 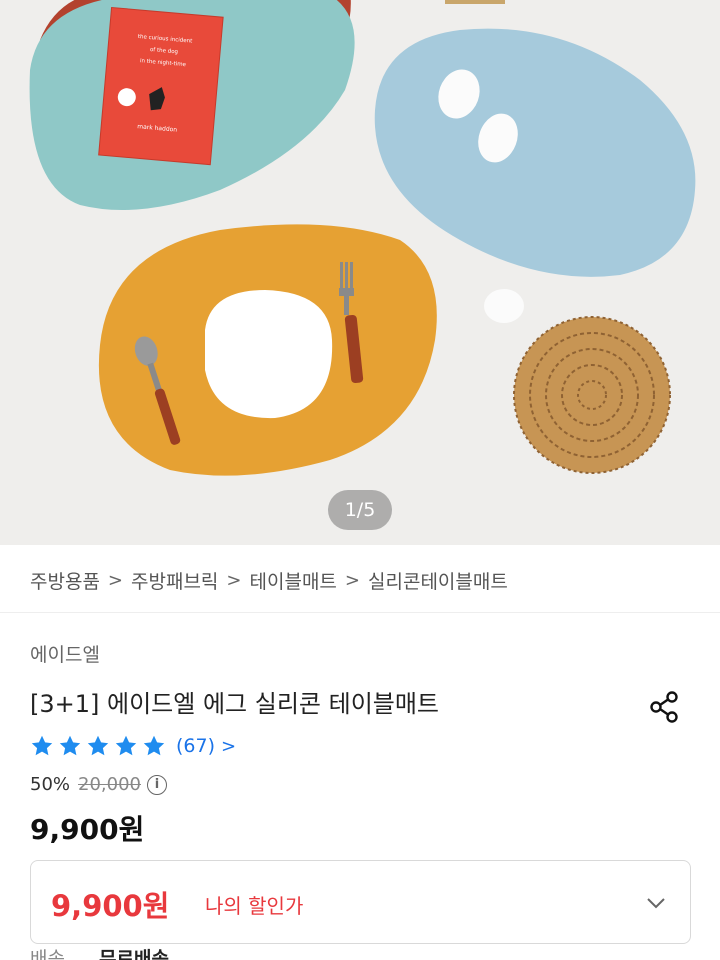 I want to click on review-count: (67), so click(x=196, y=746).